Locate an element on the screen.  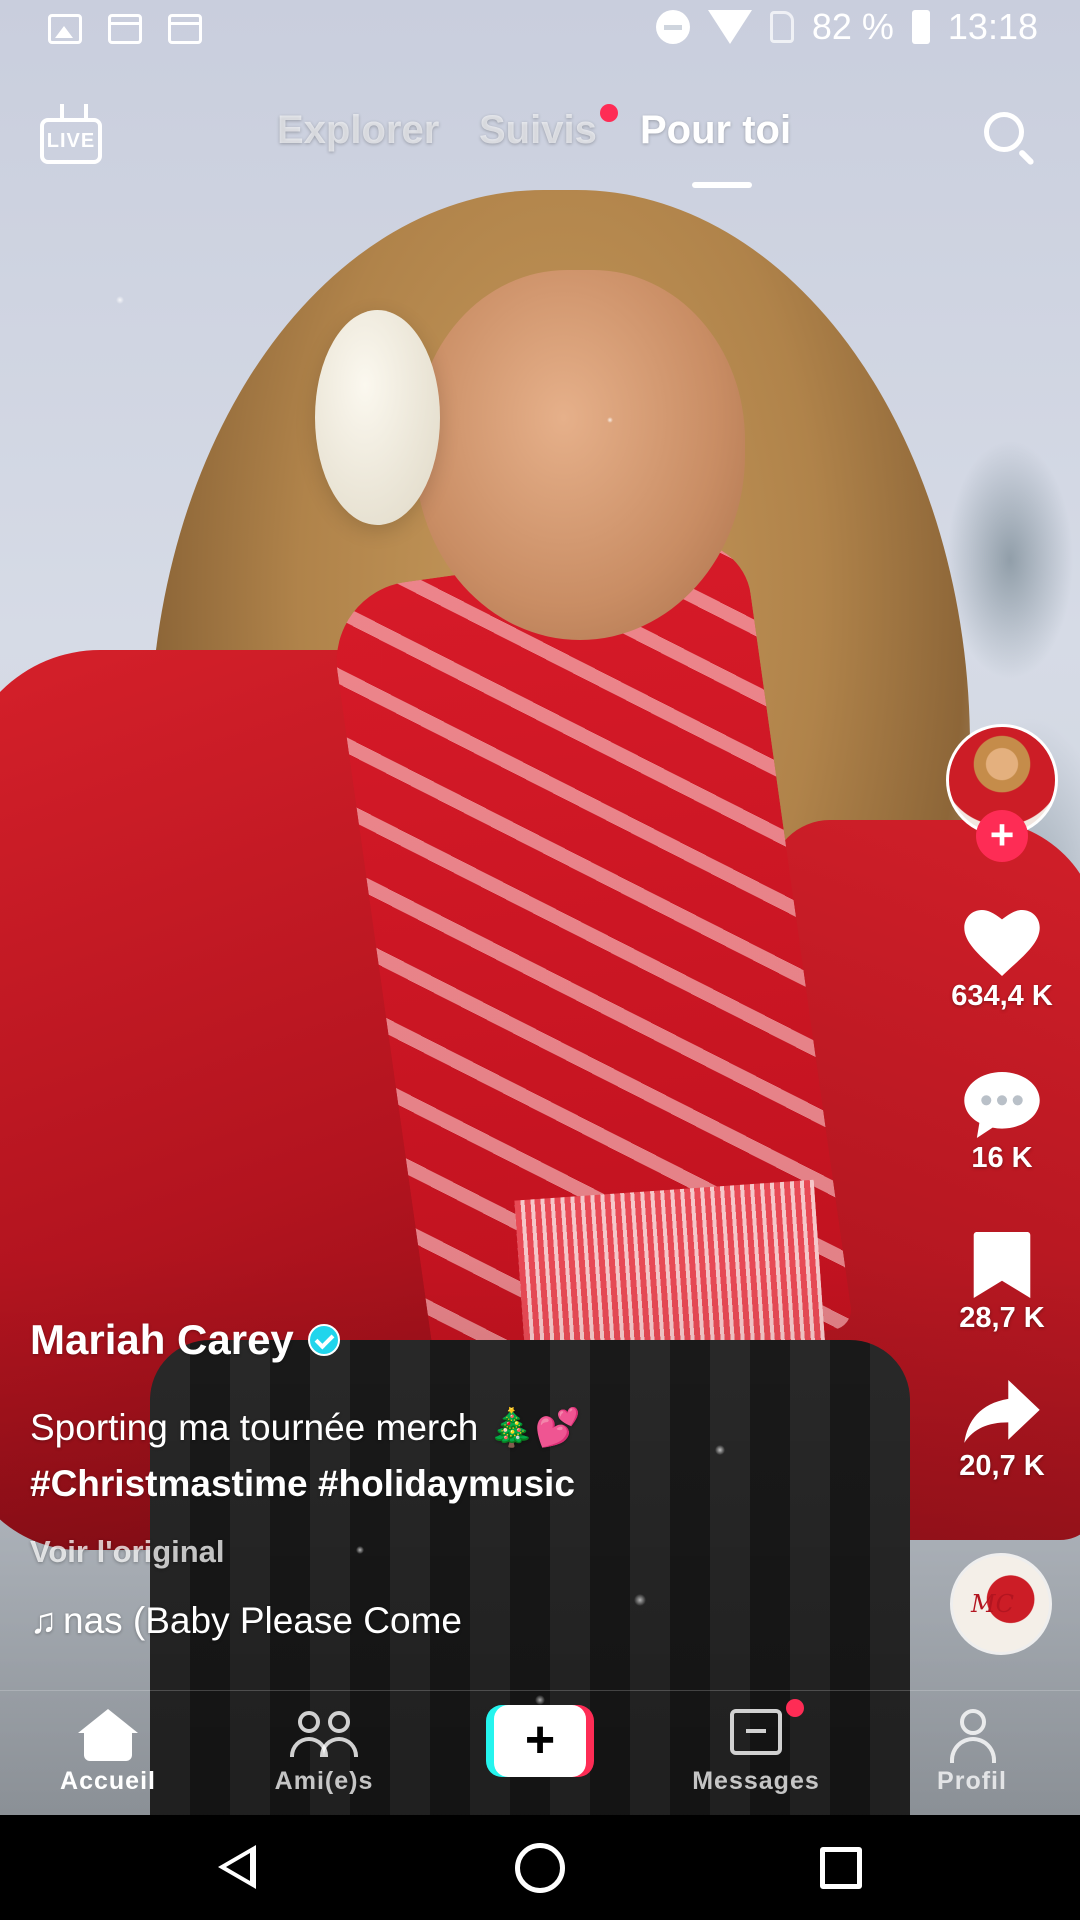
following-notification-dot is located at coordinates (609, 113).